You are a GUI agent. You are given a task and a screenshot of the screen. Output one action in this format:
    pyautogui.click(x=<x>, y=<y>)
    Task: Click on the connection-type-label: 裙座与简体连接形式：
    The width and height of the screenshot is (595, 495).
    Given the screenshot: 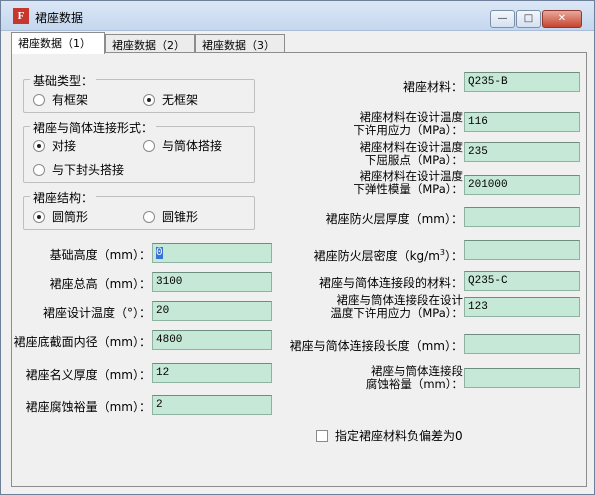 What is the action you would take?
    pyautogui.click(x=93, y=127)
    